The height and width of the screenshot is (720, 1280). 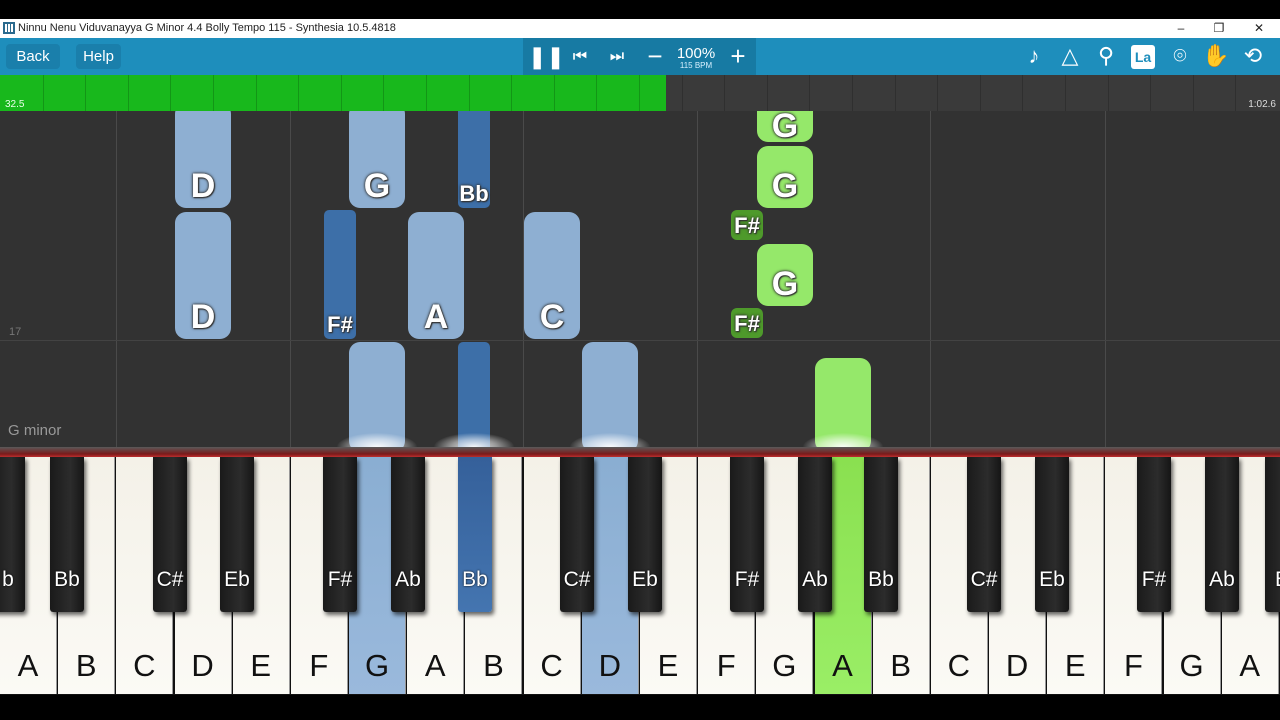 What do you see at coordinates (1180, 56) in the screenshot?
I see `location-pin-icon: ⌾` at bounding box center [1180, 56].